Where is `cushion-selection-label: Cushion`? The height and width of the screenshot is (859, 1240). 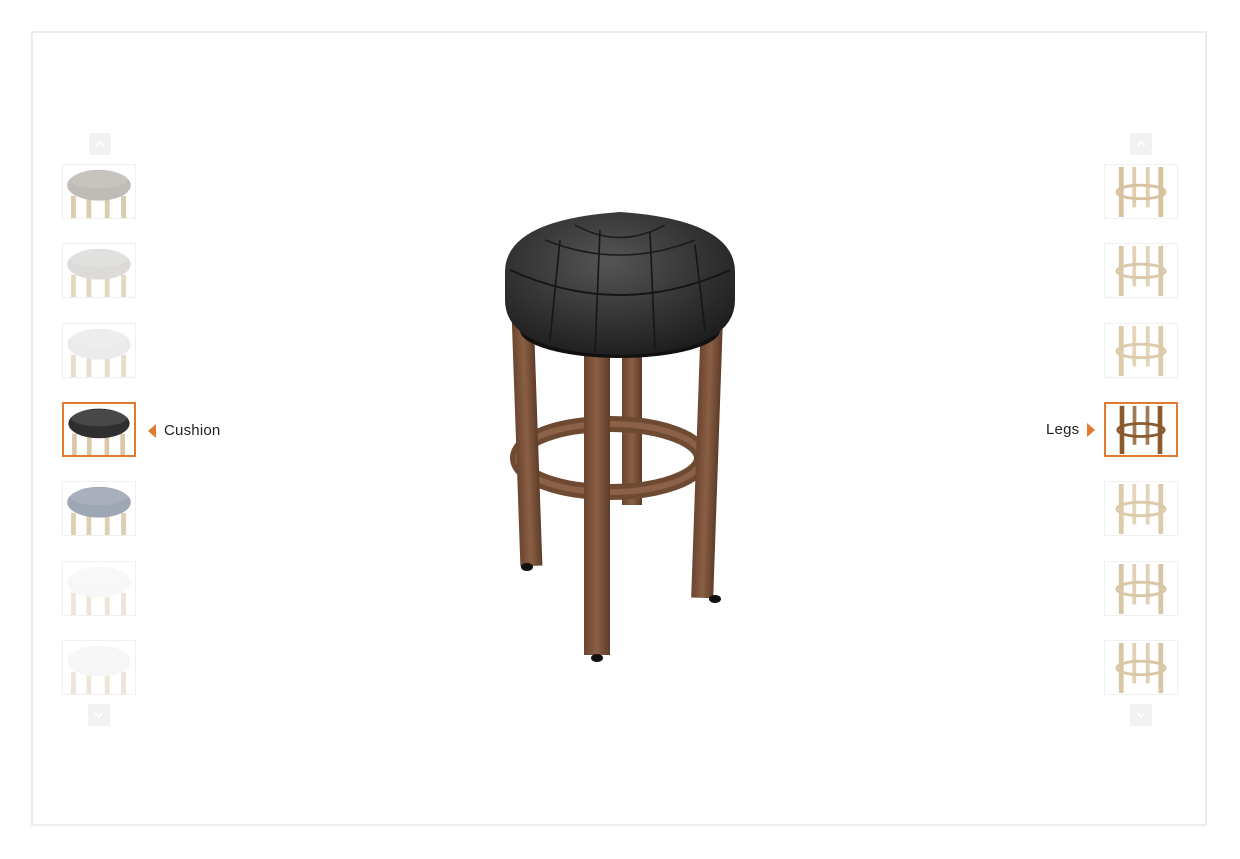
cushion-selection-label: Cushion is located at coordinates (184, 430).